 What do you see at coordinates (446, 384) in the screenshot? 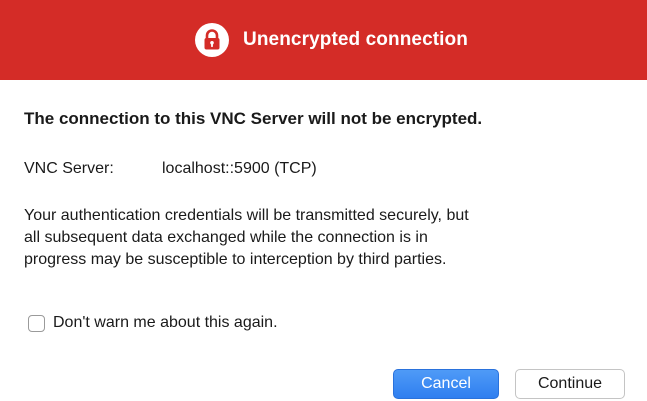
I see `cancel-button: Cancel` at bounding box center [446, 384].